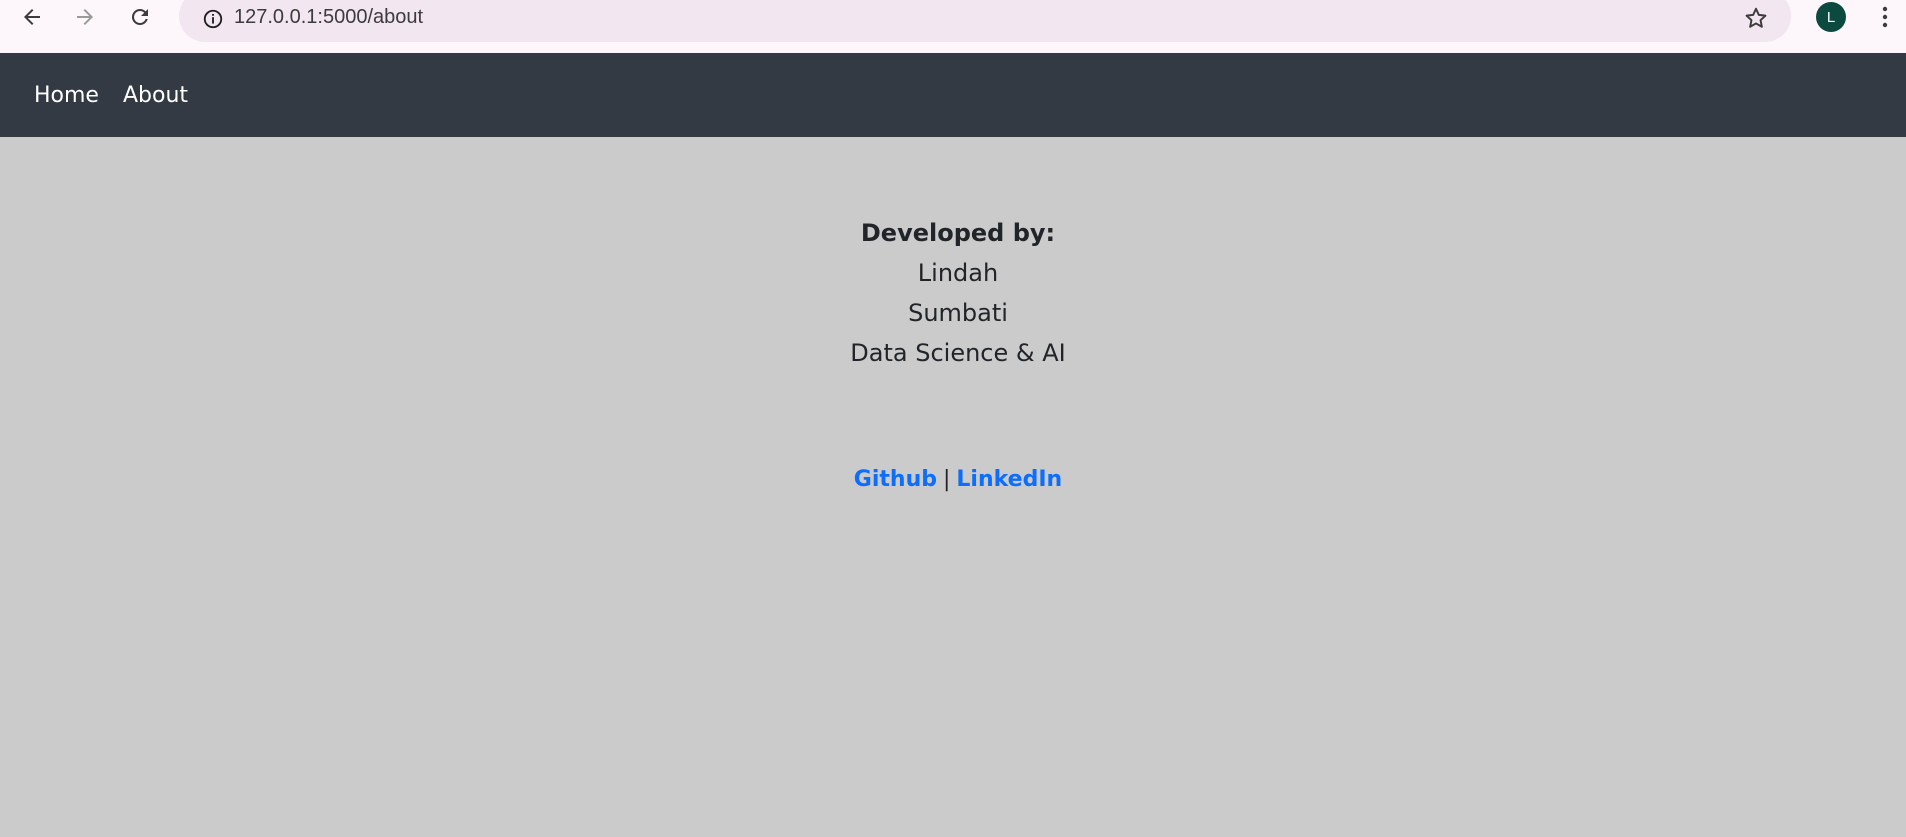 The height and width of the screenshot is (837, 1906). Describe the element at coordinates (958, 353) in the screenshot. I see `developer-field: Data Science & AI` at that location.